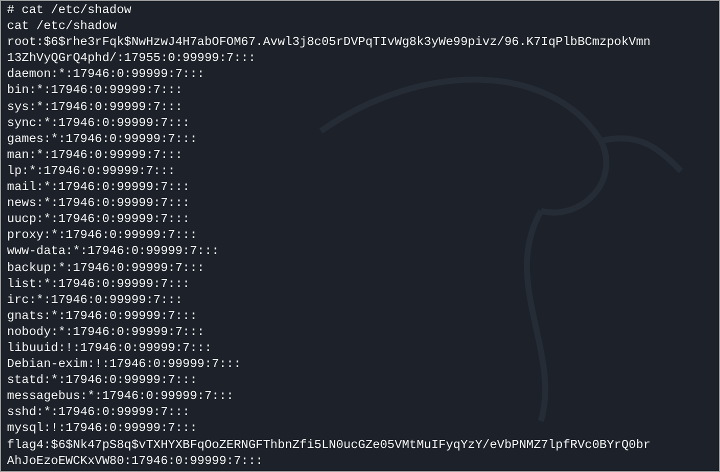 This screenshot has height=472, width=720. Describe the element at coordinates (91, 171) in the screenshot. I see `terminal-line: lp:*:17946:0:99999:7:::` at that location.